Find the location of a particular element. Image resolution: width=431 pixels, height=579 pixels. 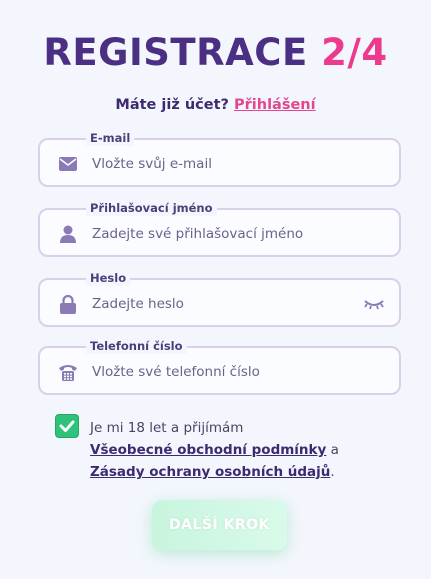

next-step-button: DALŠÍ KROK is located at coordinates (219, 525).